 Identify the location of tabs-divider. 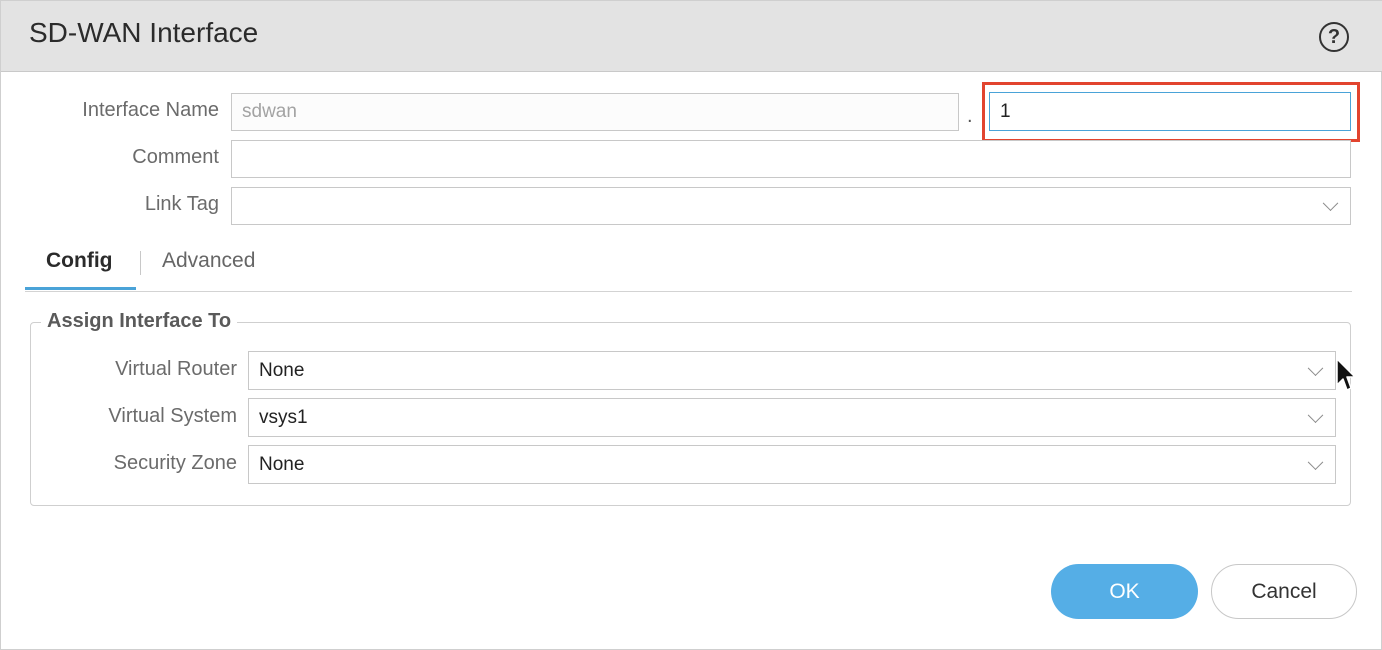
(688, 291).